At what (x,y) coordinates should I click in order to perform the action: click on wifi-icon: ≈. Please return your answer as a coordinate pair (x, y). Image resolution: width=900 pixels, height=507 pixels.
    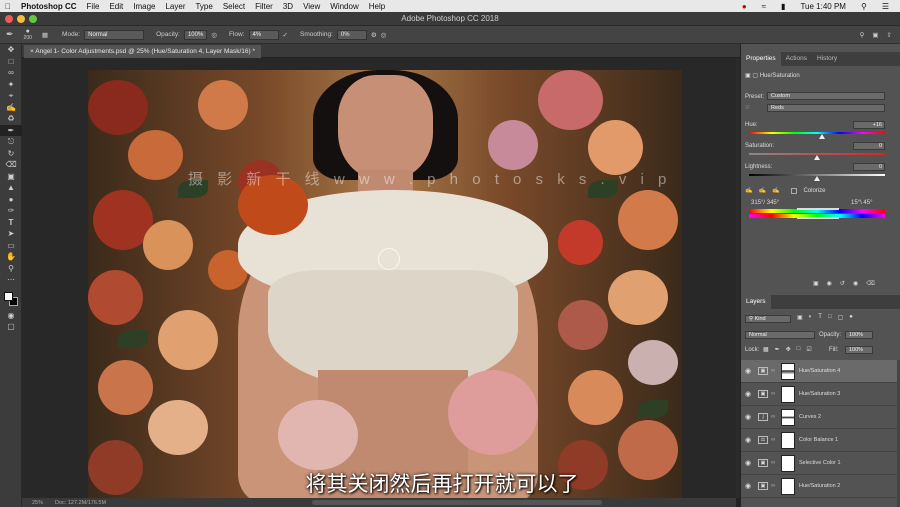
    Looking at the image, I should click on (764, 6).